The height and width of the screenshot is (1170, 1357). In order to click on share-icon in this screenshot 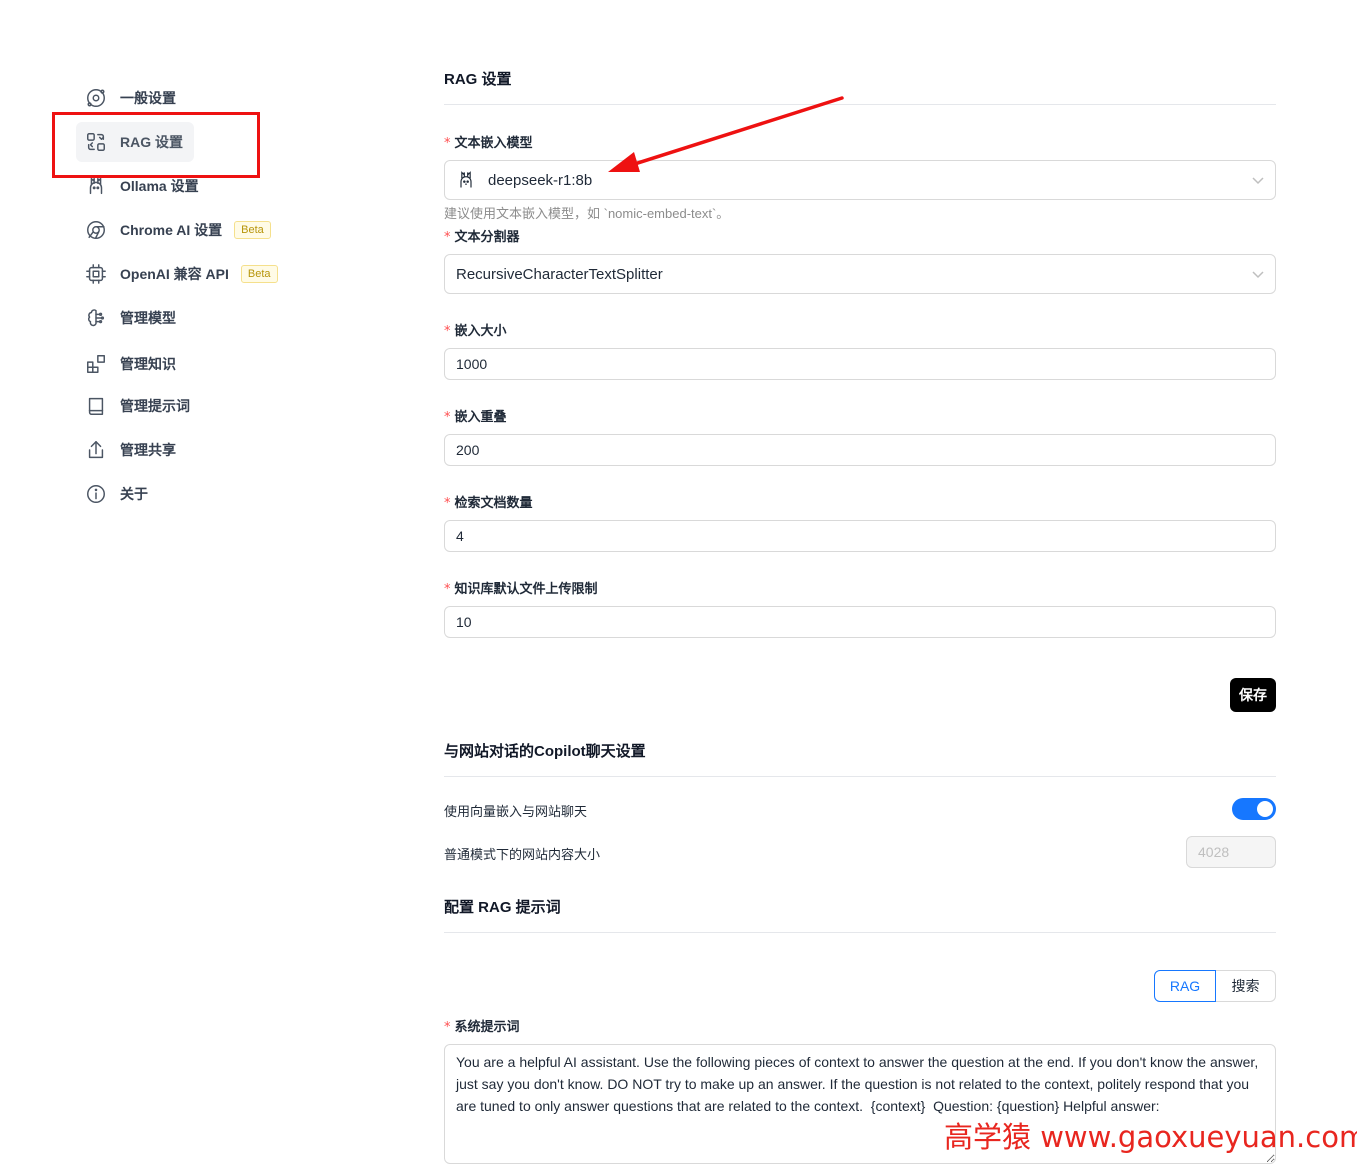, I will do `click(96, 450)`.